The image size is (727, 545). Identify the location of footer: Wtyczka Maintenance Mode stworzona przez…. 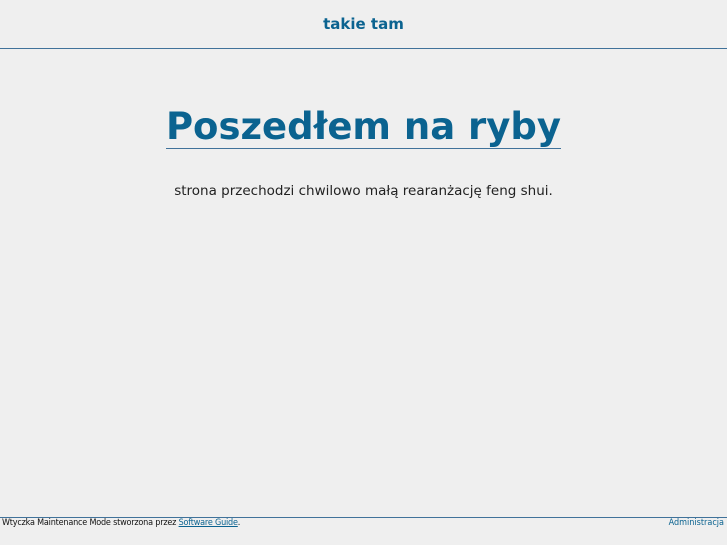
(363, 531).